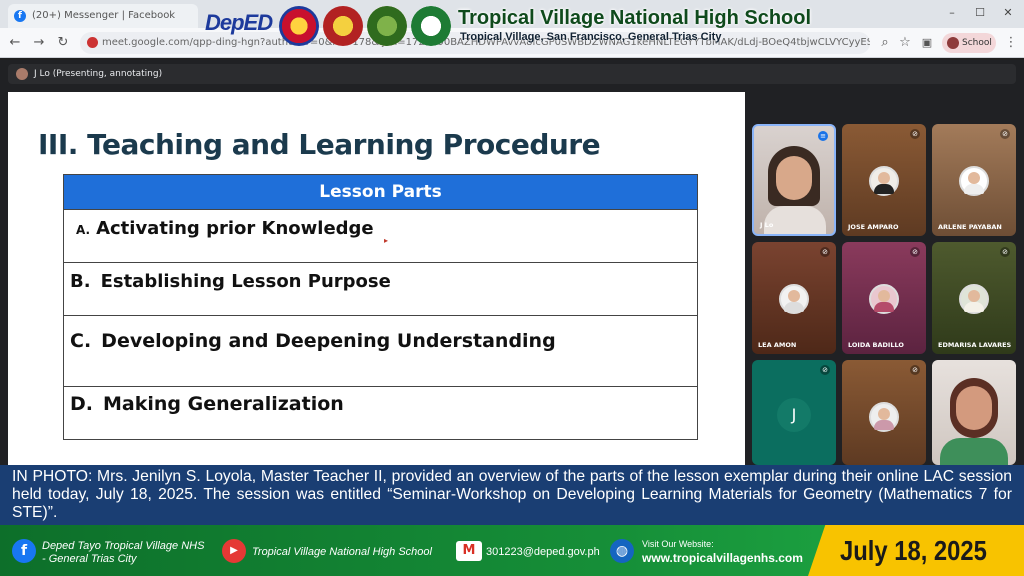  I want to click on participant-tile: ⊘ JOSE AMPARO, so click(884, 180).